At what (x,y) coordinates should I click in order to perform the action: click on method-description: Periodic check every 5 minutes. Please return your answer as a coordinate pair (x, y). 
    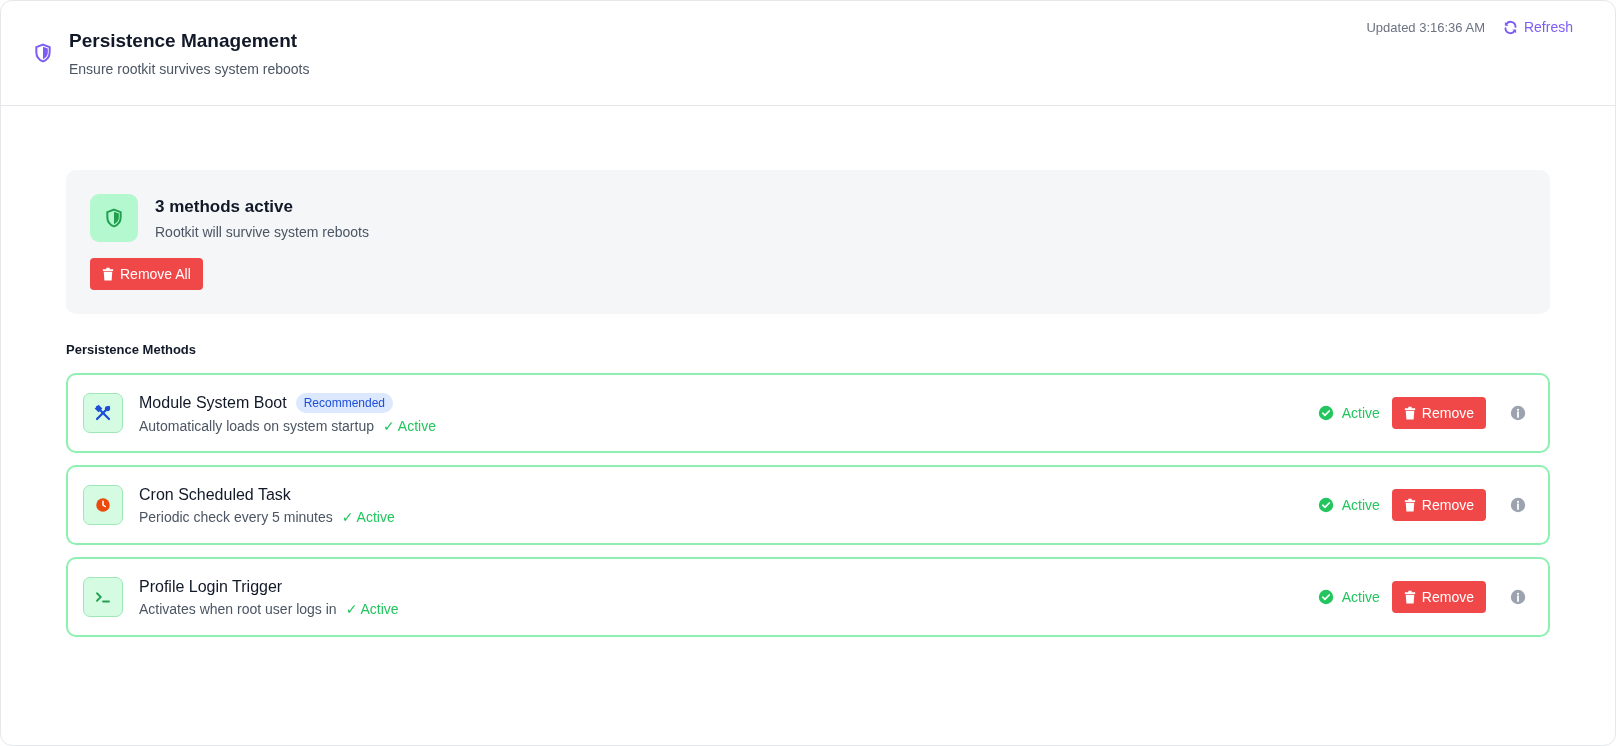
    Looking at the image, I should click on (236, 516).